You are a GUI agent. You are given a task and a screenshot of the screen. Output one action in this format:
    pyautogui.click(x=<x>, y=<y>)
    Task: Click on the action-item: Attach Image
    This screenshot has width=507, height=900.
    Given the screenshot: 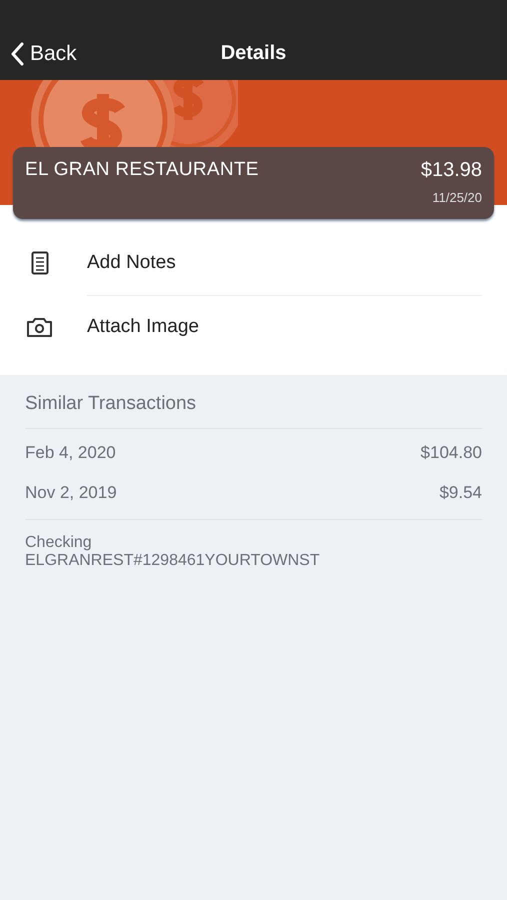 What is the action you would take?
    pyautogui.click(x=143, y=327)
    